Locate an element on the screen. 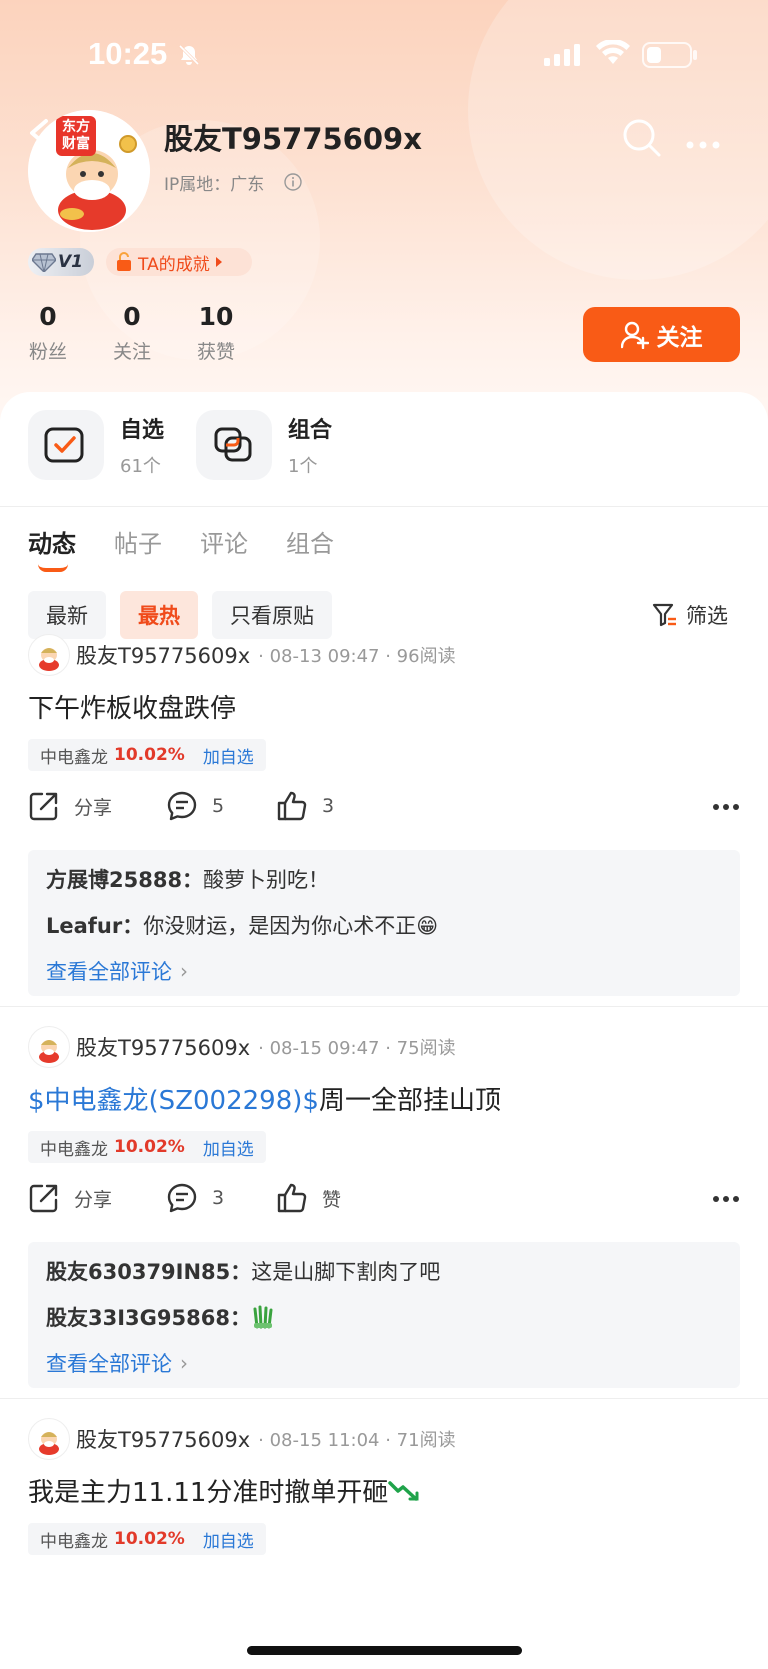 The height and width of the screenshot is (1669, 768). sort-filters: 最新 最热 只看原贴 is located at coordinates (187, 615).